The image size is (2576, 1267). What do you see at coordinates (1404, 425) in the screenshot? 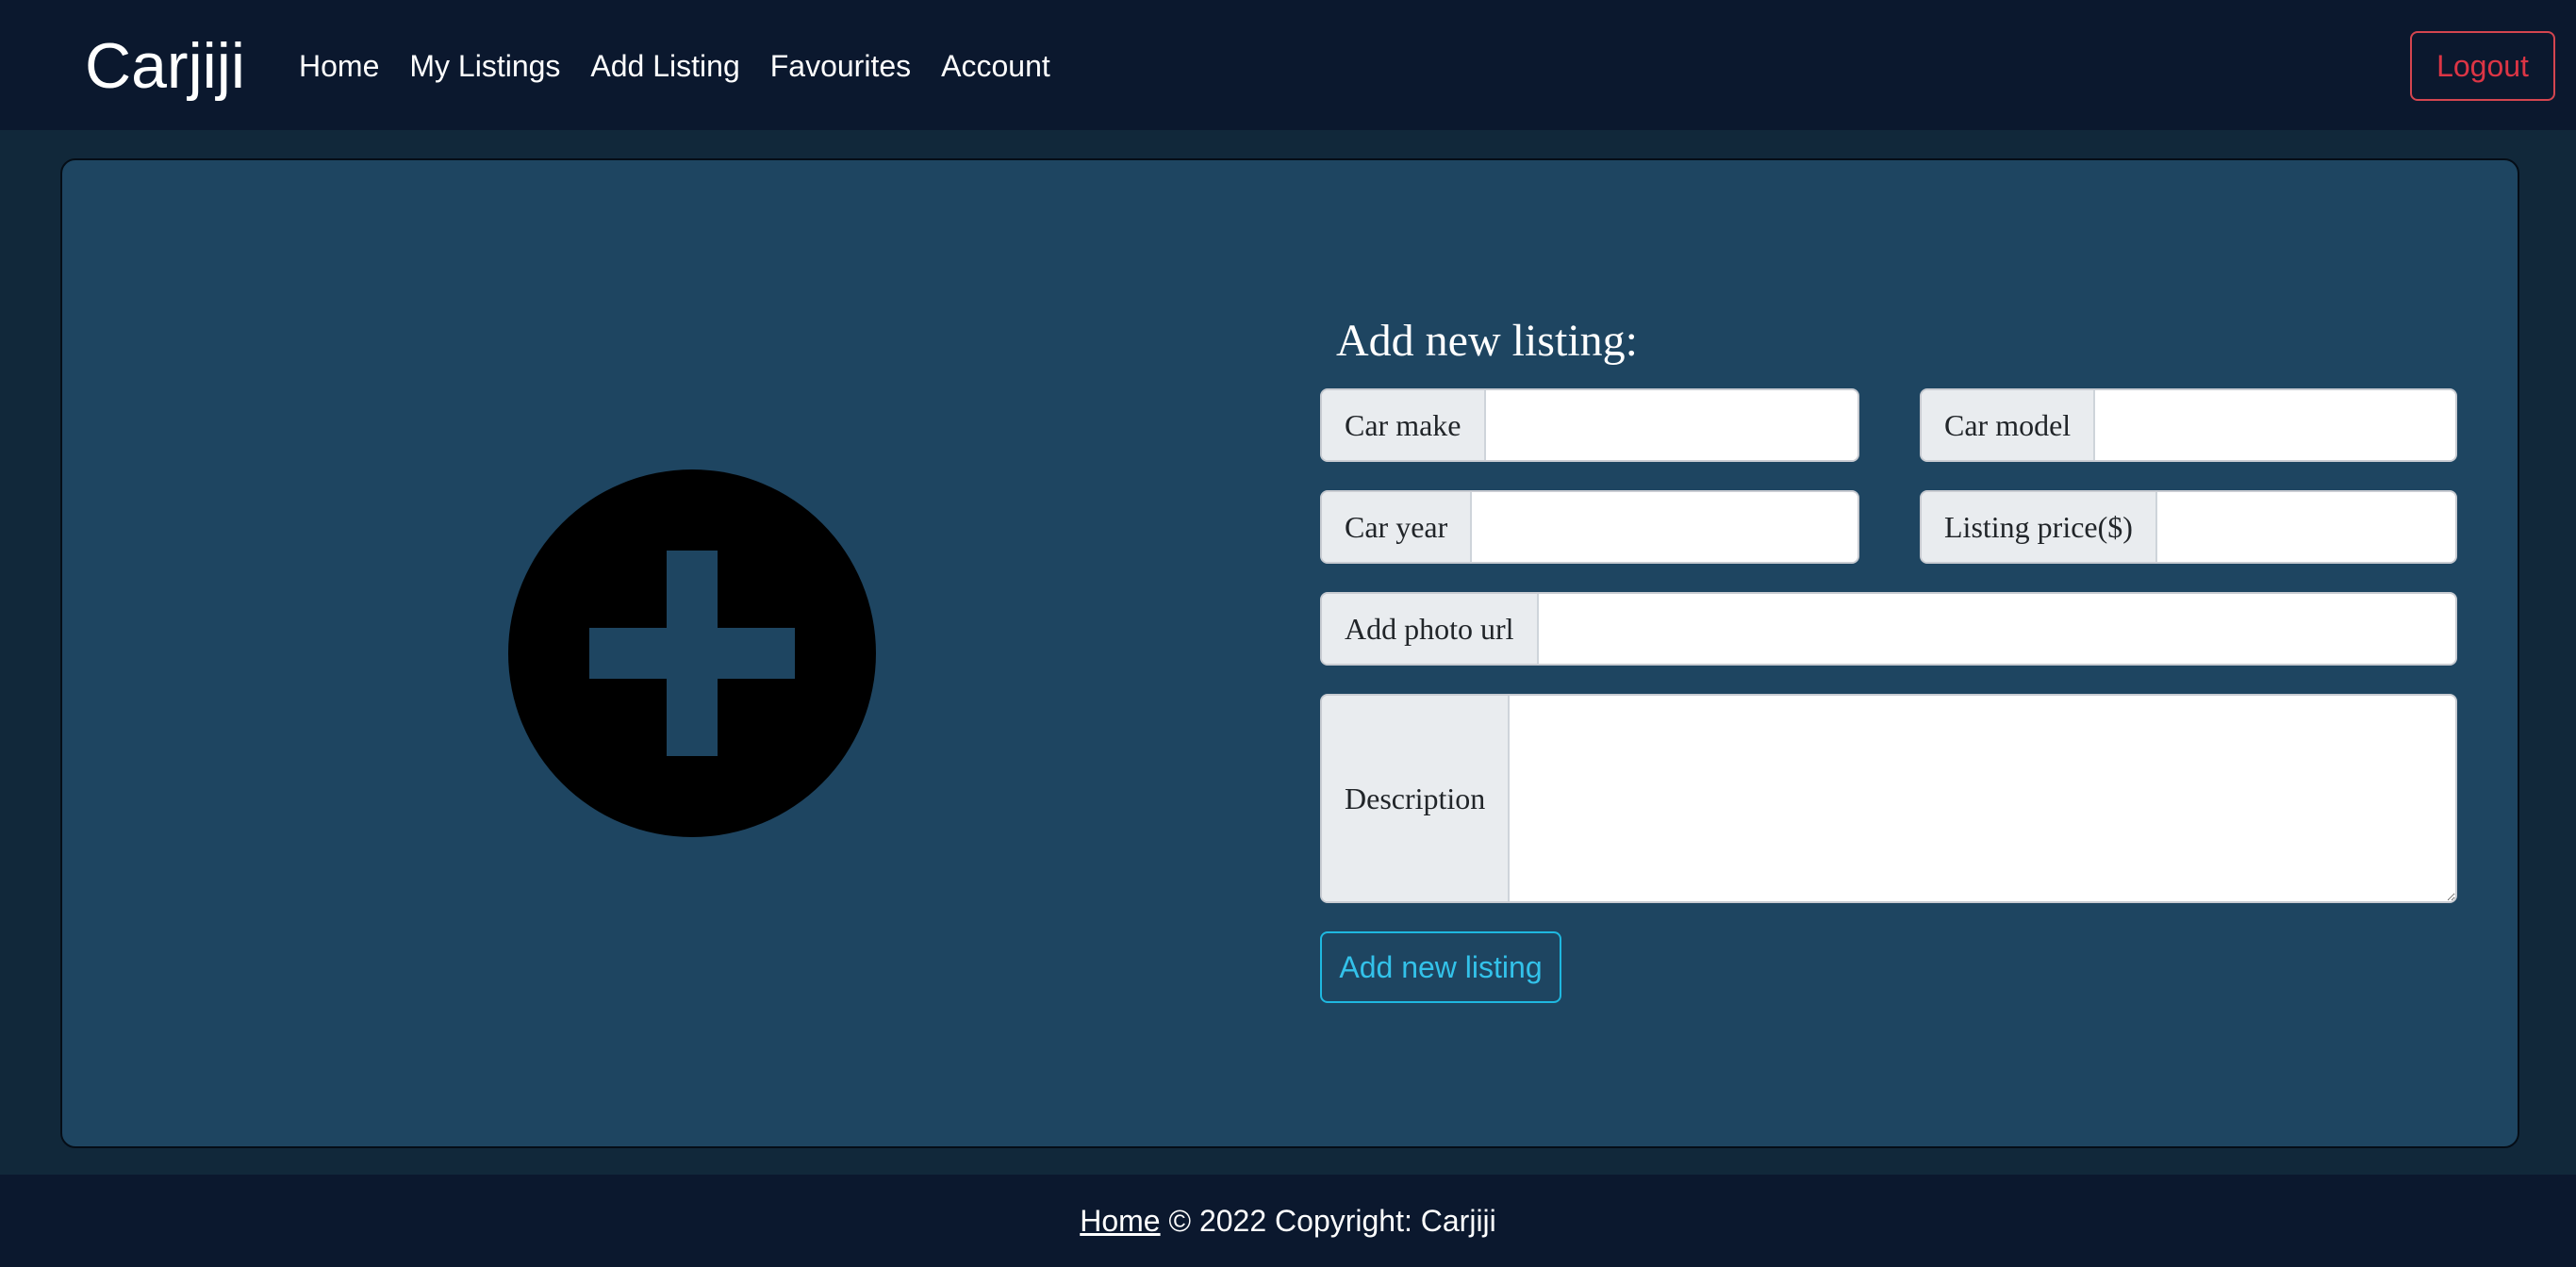
I see `car-make-label: Car make` at bounding box center [1404, 425].